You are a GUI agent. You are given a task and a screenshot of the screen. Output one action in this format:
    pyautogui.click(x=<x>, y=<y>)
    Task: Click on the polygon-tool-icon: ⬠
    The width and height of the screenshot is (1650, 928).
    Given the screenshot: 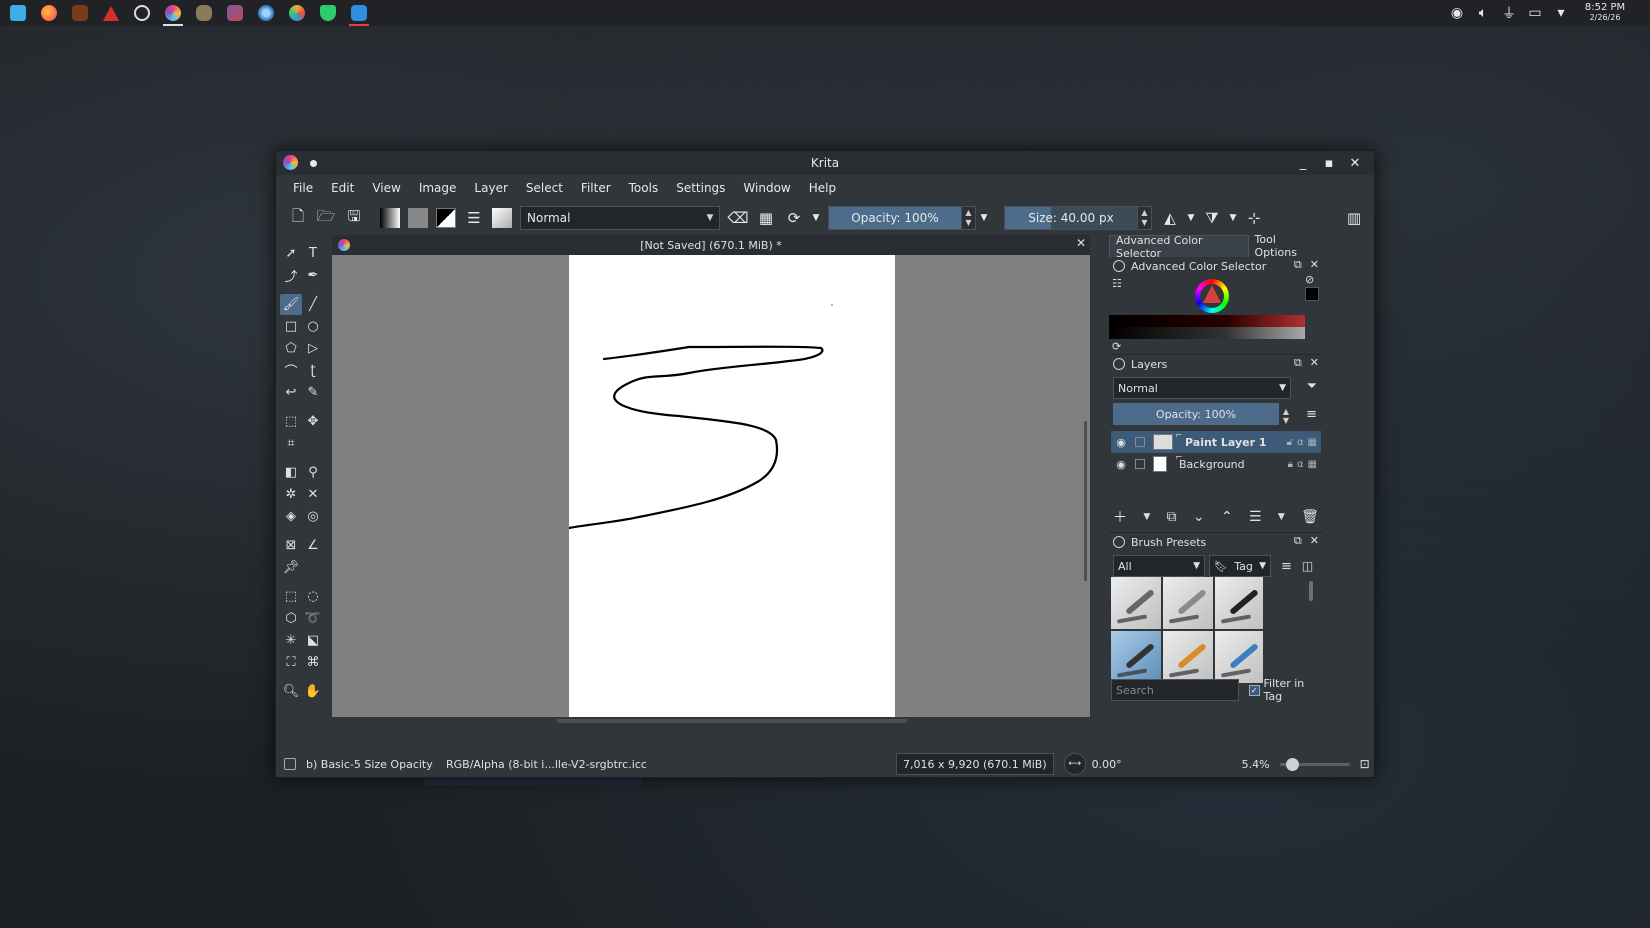 What is the action you would take?
    pyautogui.click(x=291, y=348)
    